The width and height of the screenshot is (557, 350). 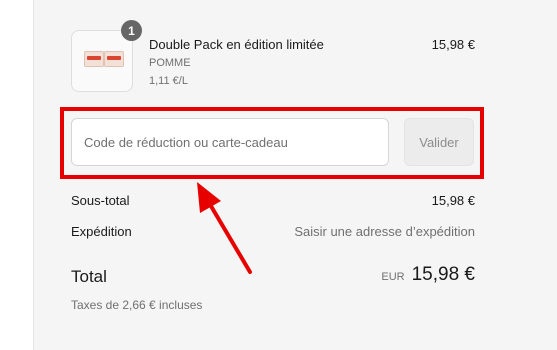 What do you see at coordinates (453, 44) in the screenshot?
I see `product-price: 15,98 €` at bounding box center [453, 44].